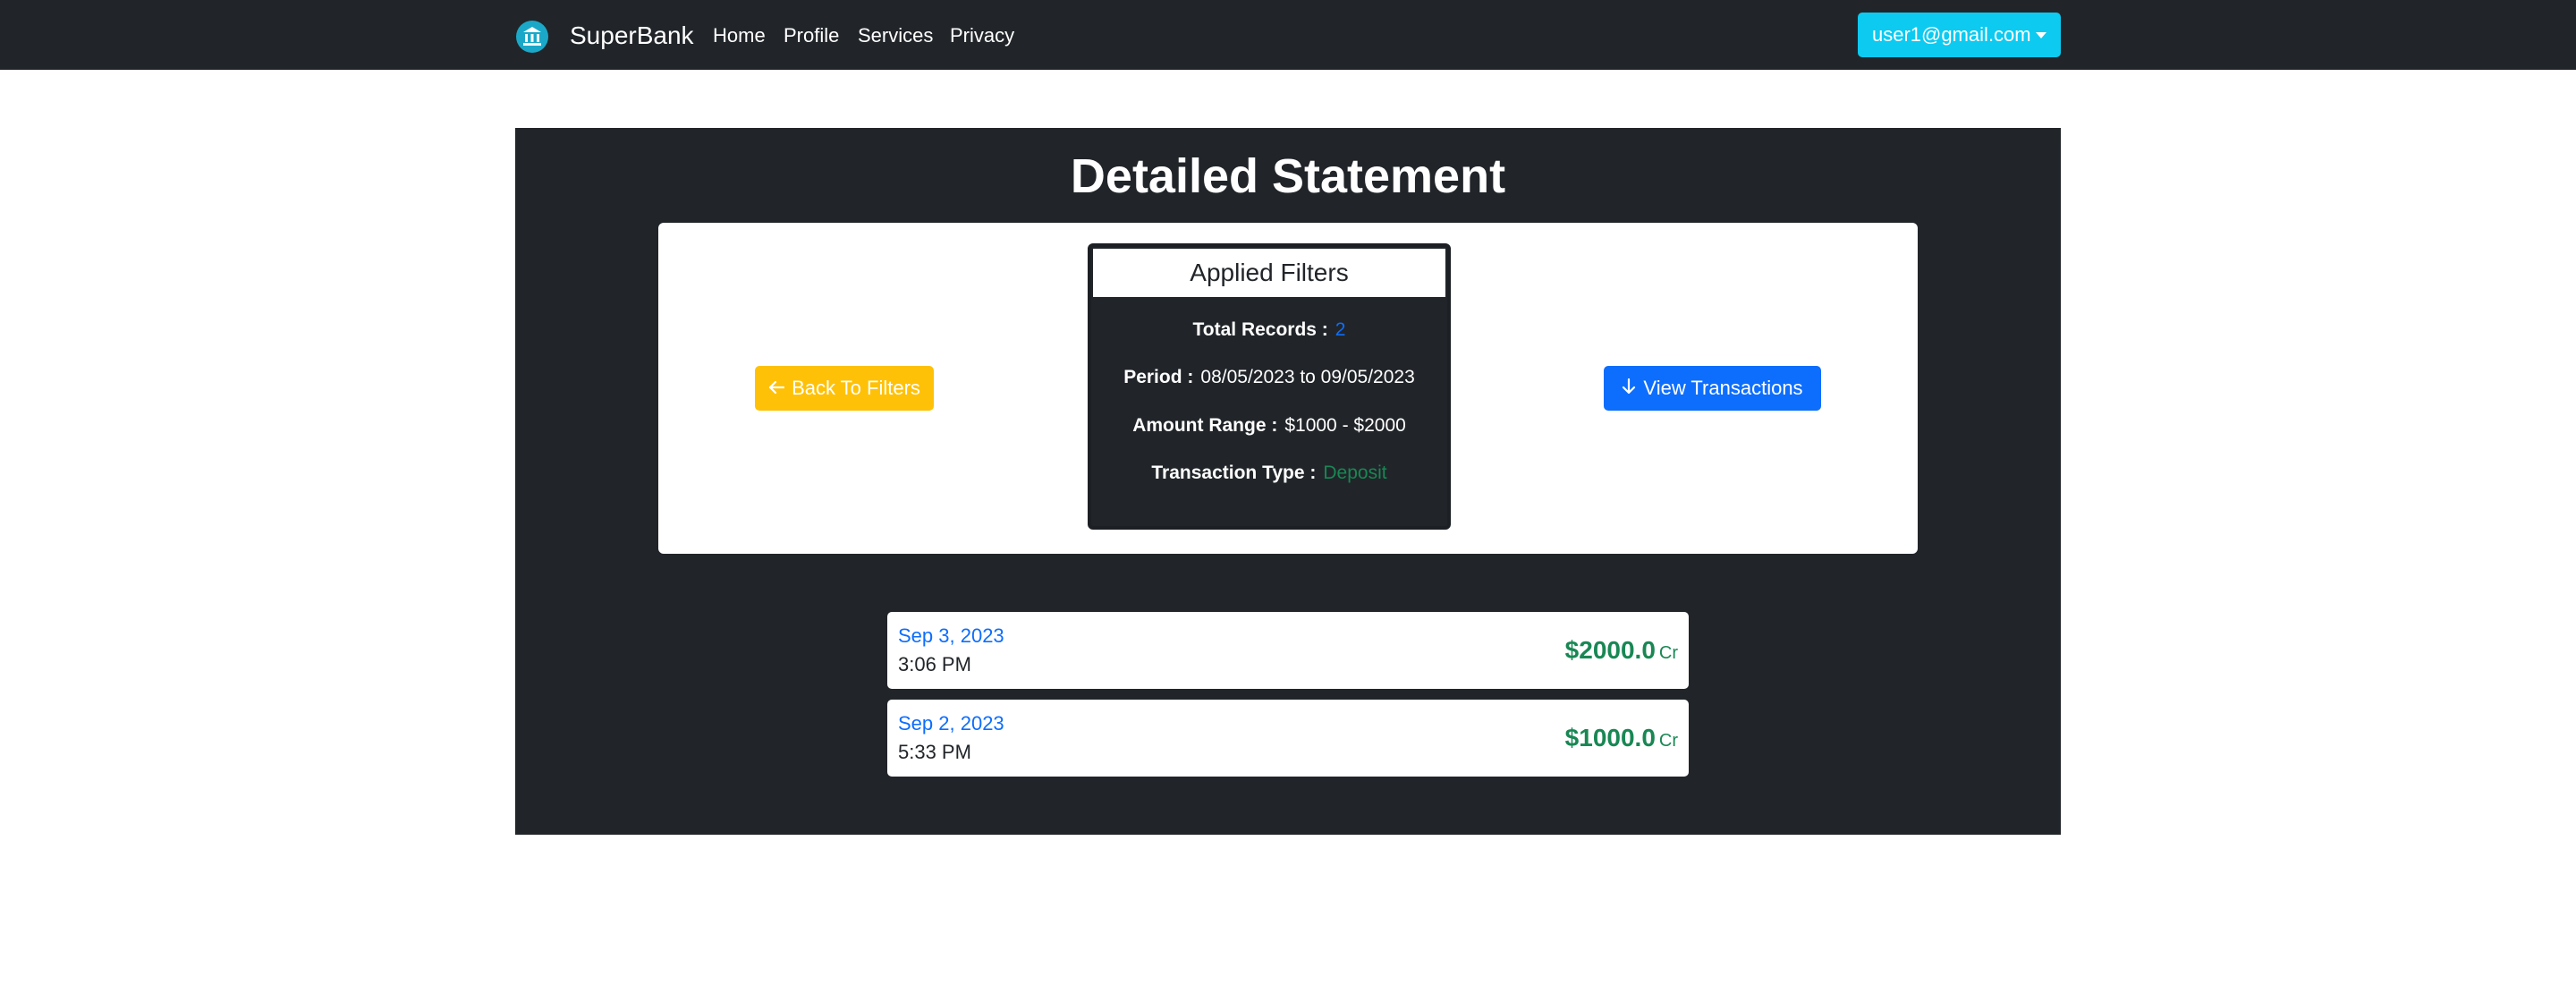  Describe the element at coordinates (1345, 425) in the screenshot. I see `amount-range-value: $1000 - $2000` at that location.